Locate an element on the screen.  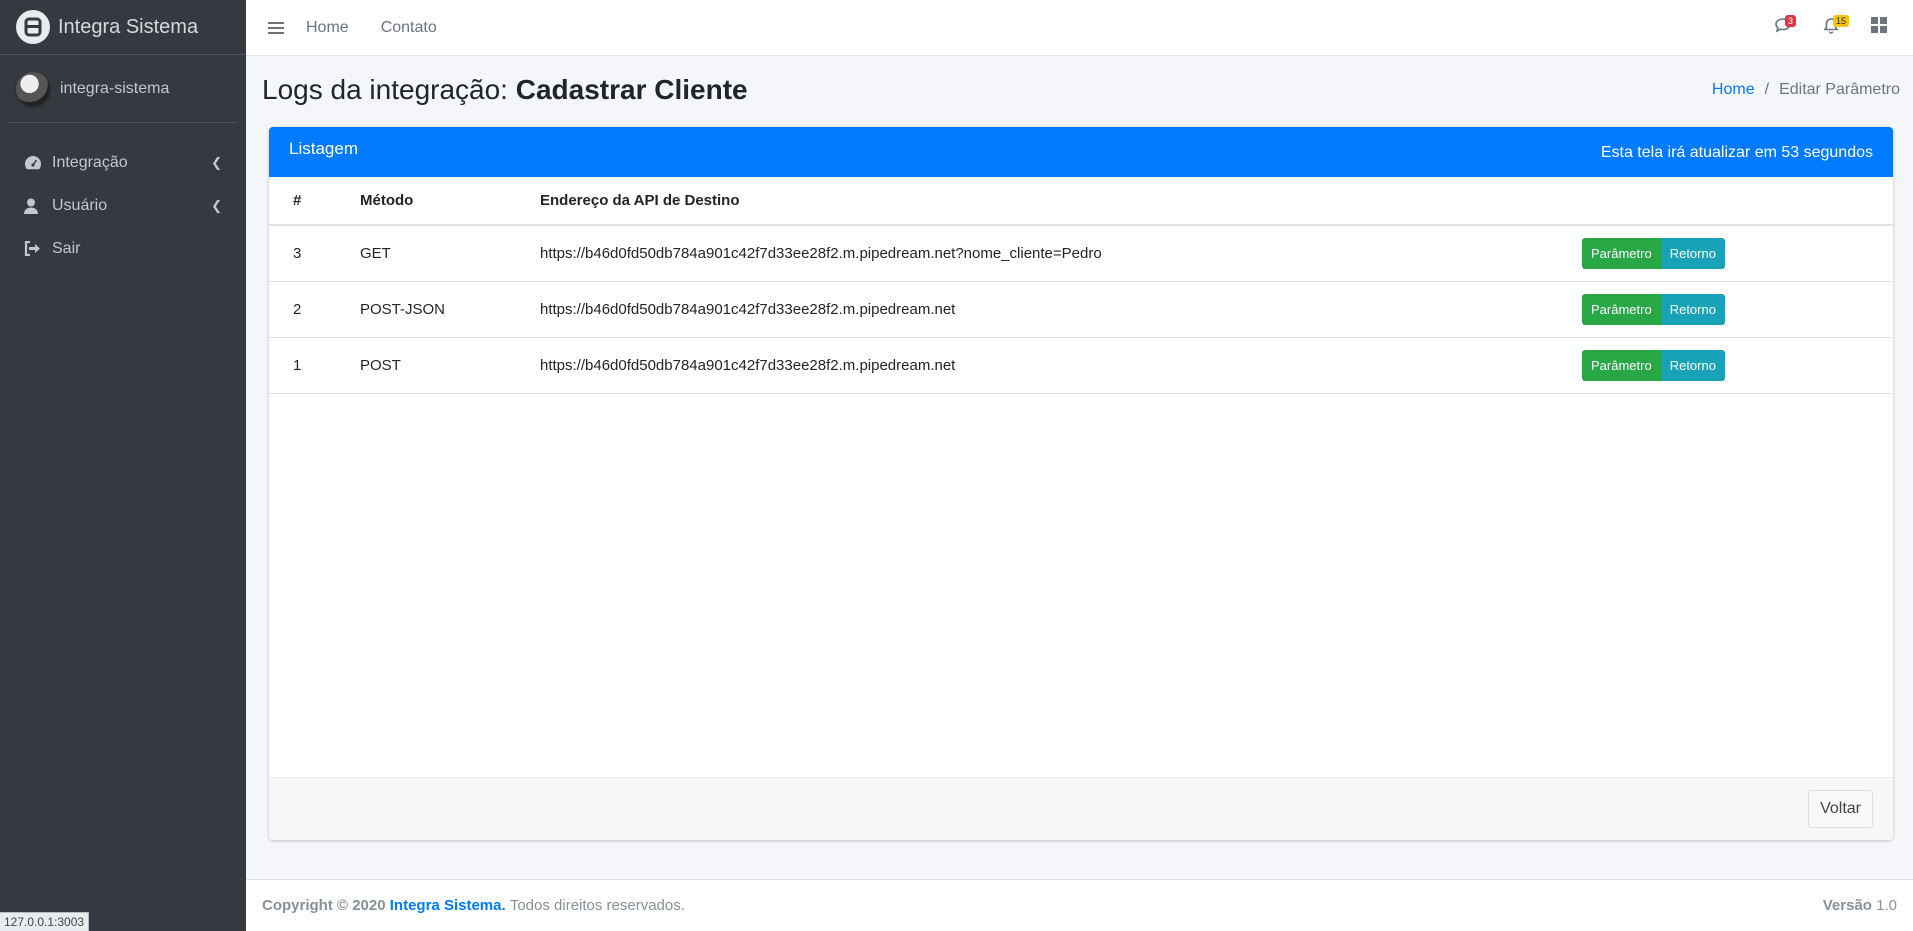
user-icon is located at coordinates (38, 206).